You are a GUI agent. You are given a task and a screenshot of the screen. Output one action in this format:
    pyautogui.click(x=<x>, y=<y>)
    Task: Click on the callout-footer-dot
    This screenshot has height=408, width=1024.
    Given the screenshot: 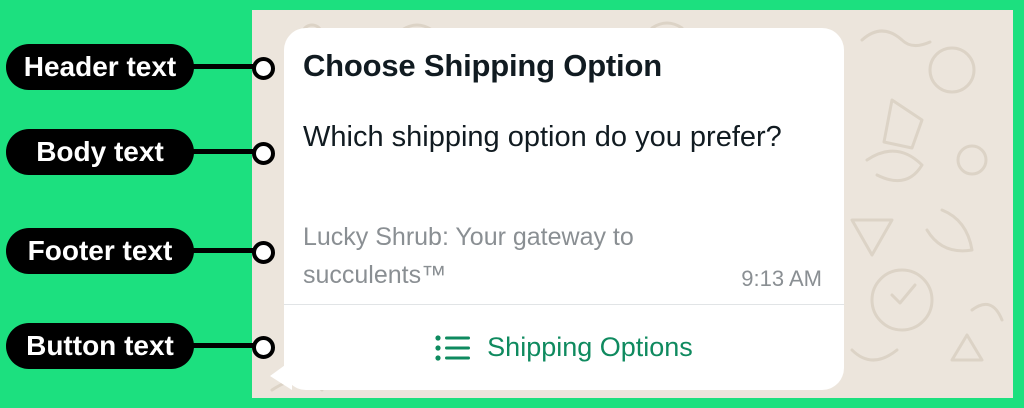 What is the action you would take?
    pyautogui.click(x=263, y=252)
    